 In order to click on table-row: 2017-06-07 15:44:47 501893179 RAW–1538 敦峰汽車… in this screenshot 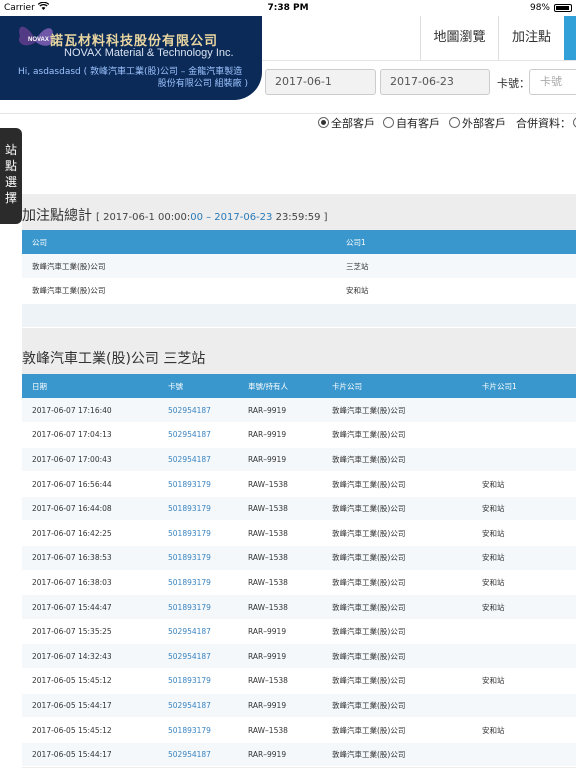, I will do `click(299, 607)`.